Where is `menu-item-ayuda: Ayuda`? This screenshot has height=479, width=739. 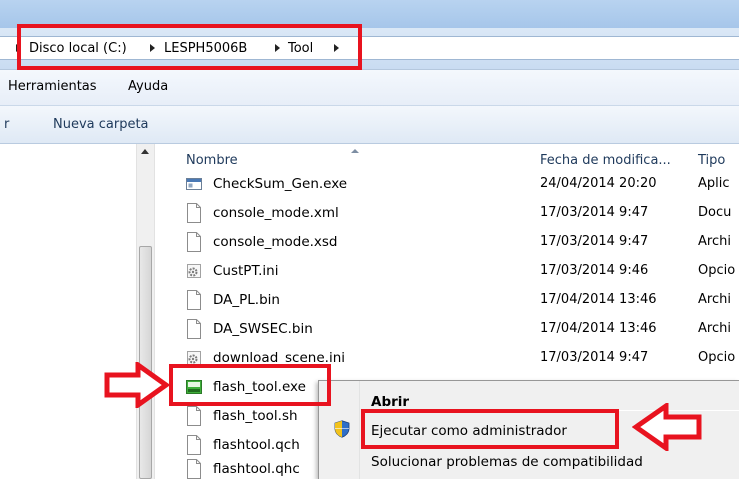
menu-item-ayuda: Ayuda is located at coordinates (148, 87).